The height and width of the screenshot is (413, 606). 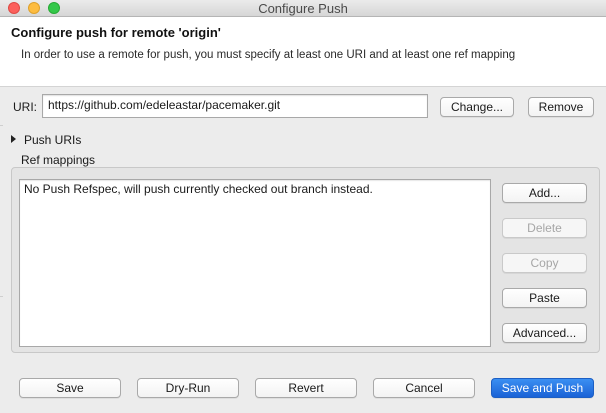 I want to click on cancel-button: Cancel, so click(x=424, y=388).